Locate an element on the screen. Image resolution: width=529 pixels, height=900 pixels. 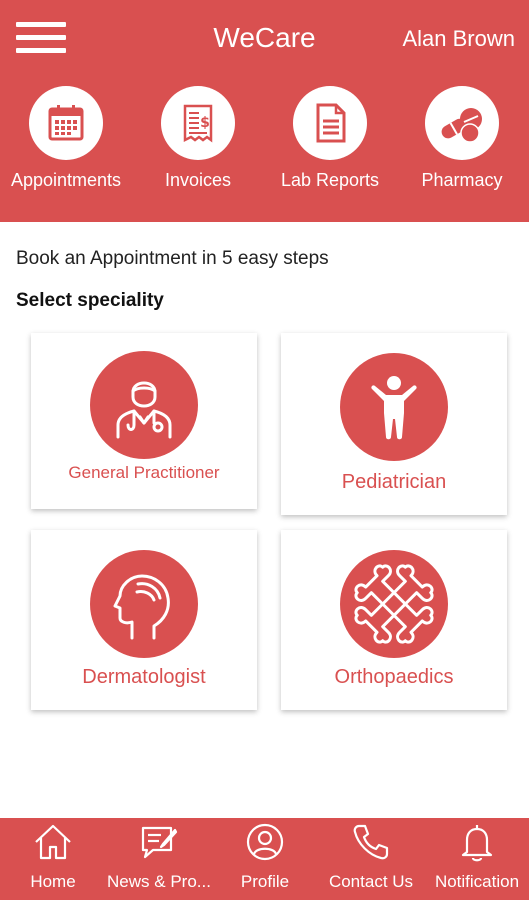
quick-action-invoices: $ Invoices is located at coordinates (198, 141).